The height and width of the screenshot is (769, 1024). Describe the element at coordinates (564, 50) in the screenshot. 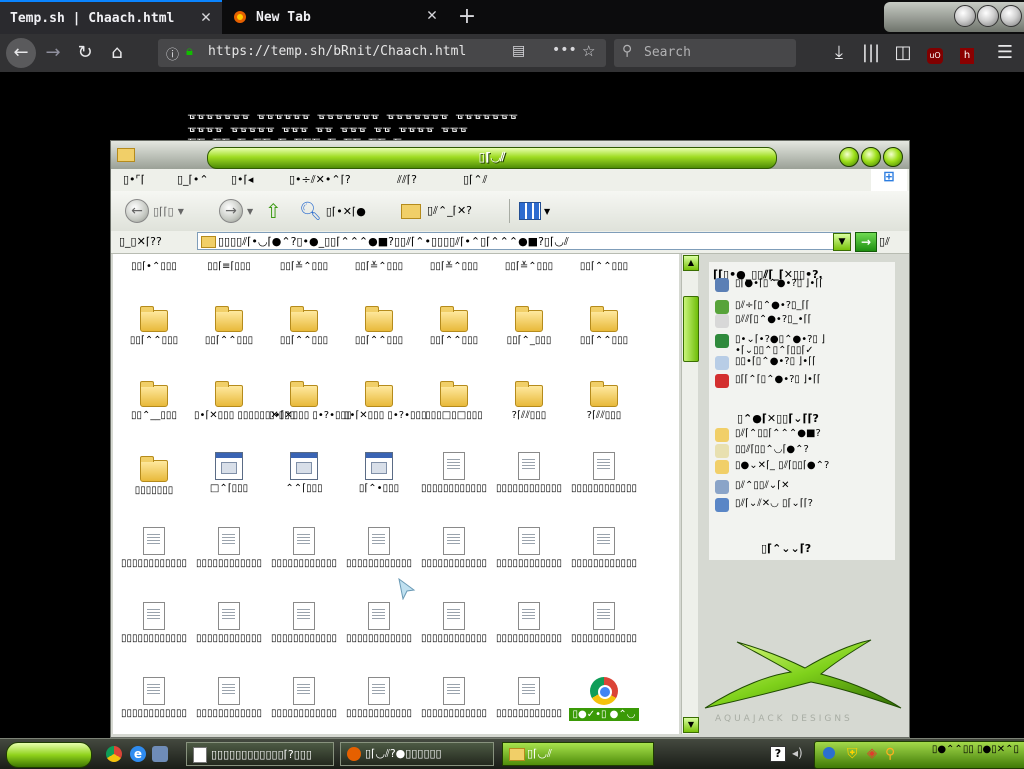

I see `page-actions-icon: •••` at that location.